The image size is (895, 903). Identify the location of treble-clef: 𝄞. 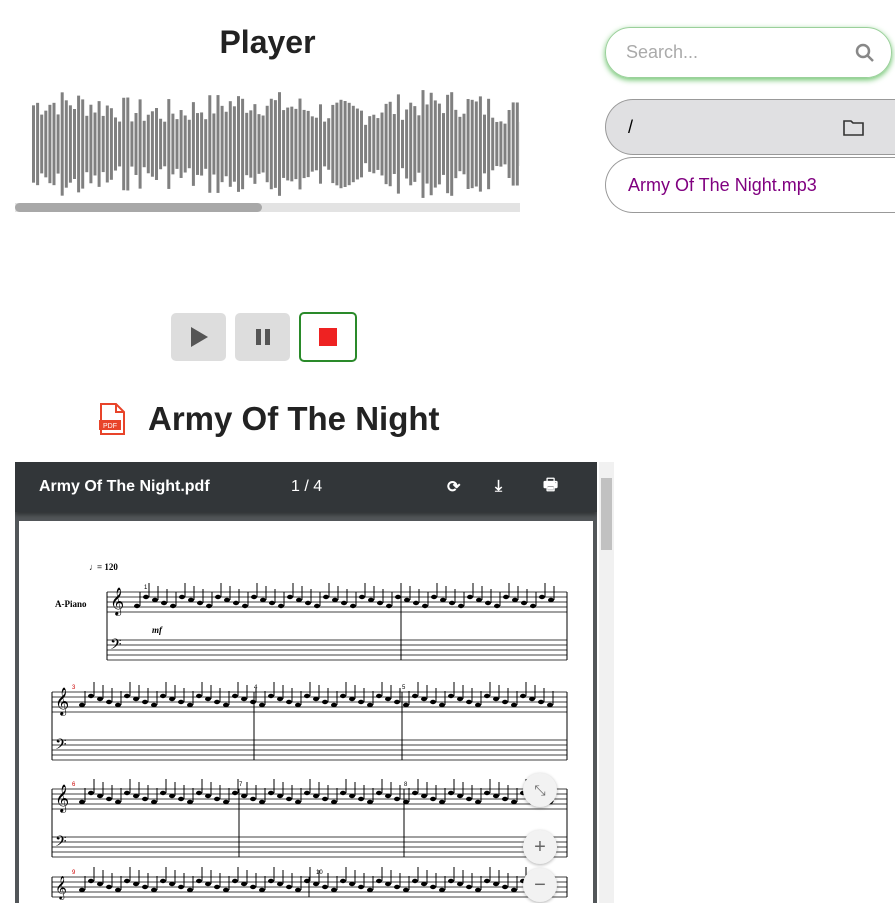
(117, 602).